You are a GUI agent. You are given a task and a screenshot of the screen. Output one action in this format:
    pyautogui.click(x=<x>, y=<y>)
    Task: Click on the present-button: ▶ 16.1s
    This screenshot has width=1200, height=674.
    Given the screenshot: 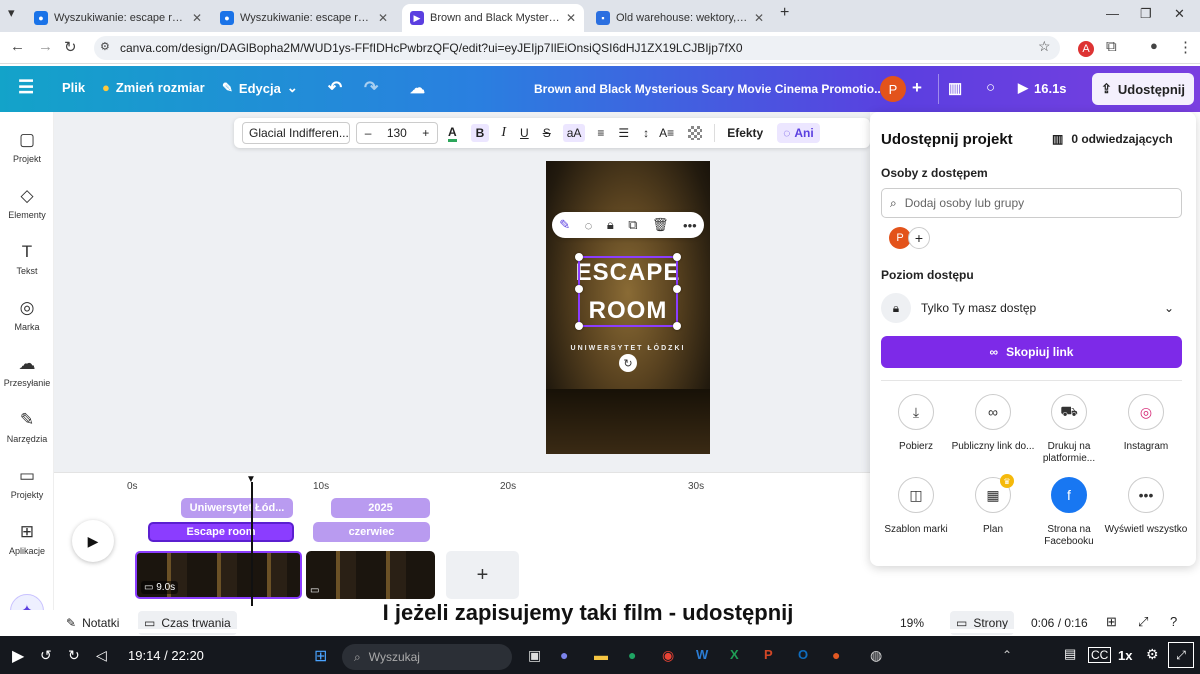 What is the action you would take?
    pyautogui.click(x=1042, y=88)
    